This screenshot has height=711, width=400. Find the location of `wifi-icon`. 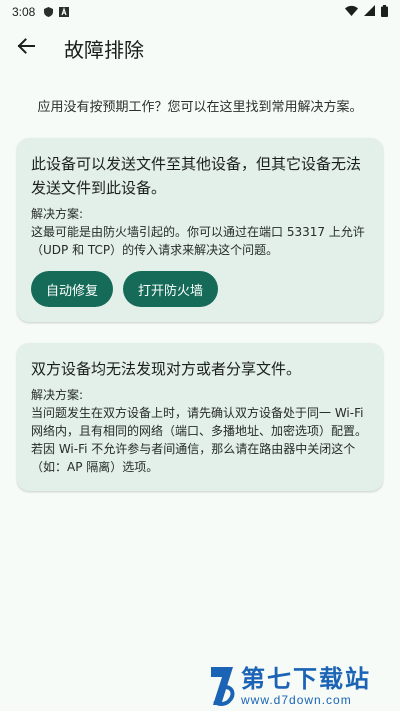

wifi-icon is located at coordinates (351, 12).